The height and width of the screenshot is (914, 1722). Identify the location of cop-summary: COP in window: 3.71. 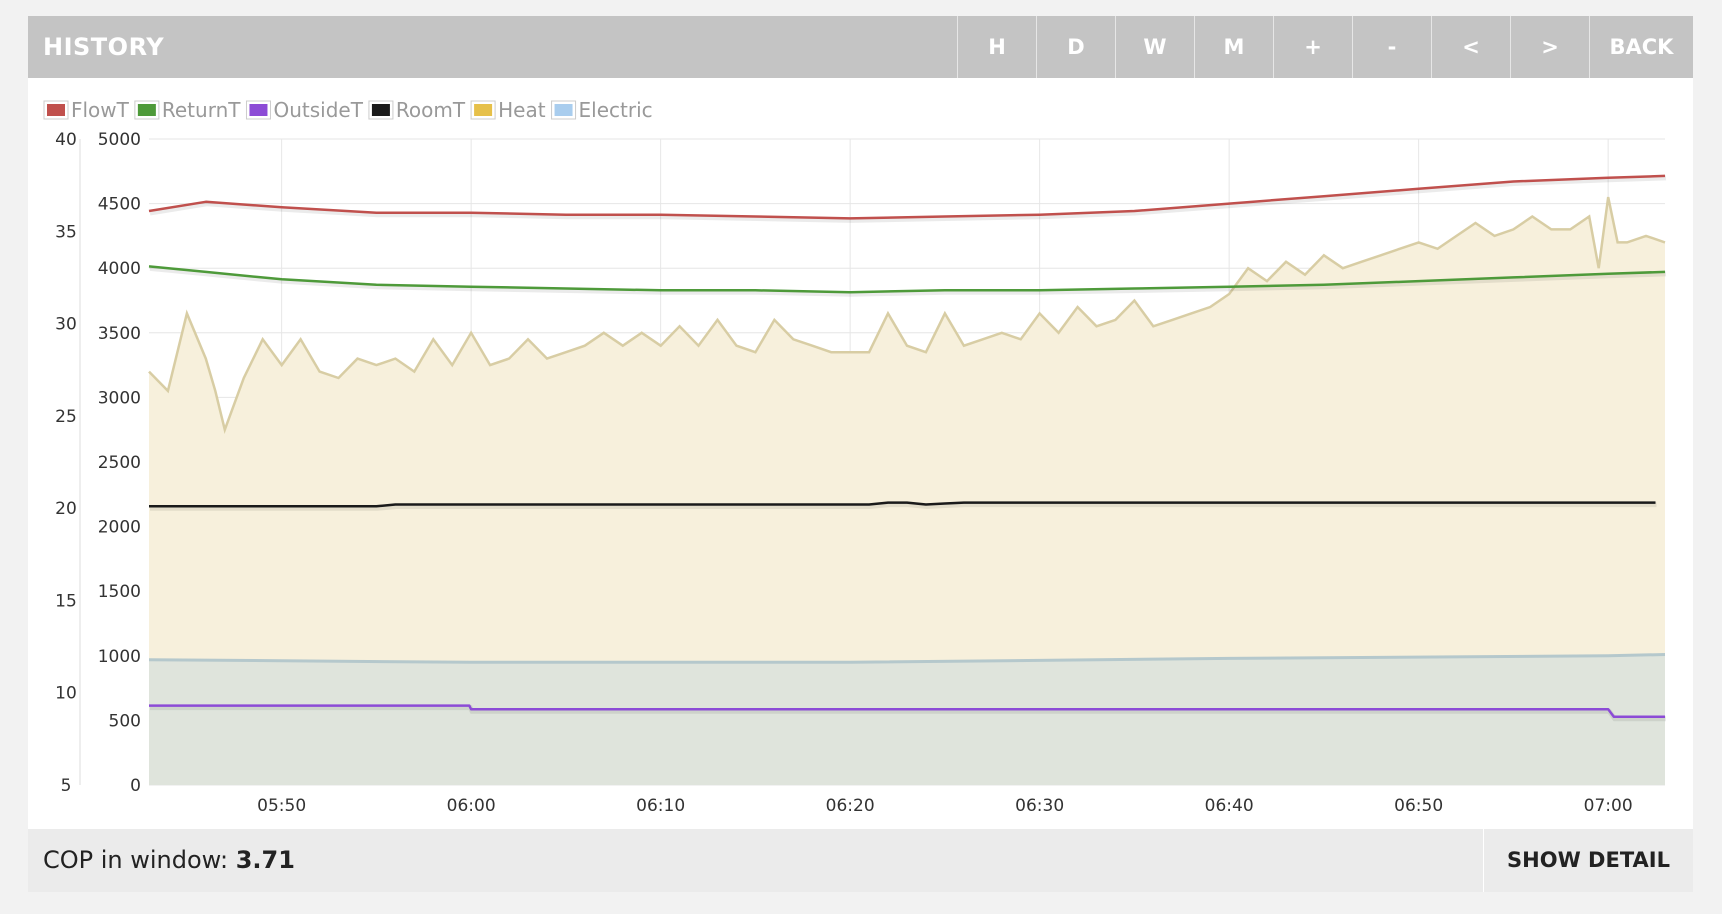
(169, 860).